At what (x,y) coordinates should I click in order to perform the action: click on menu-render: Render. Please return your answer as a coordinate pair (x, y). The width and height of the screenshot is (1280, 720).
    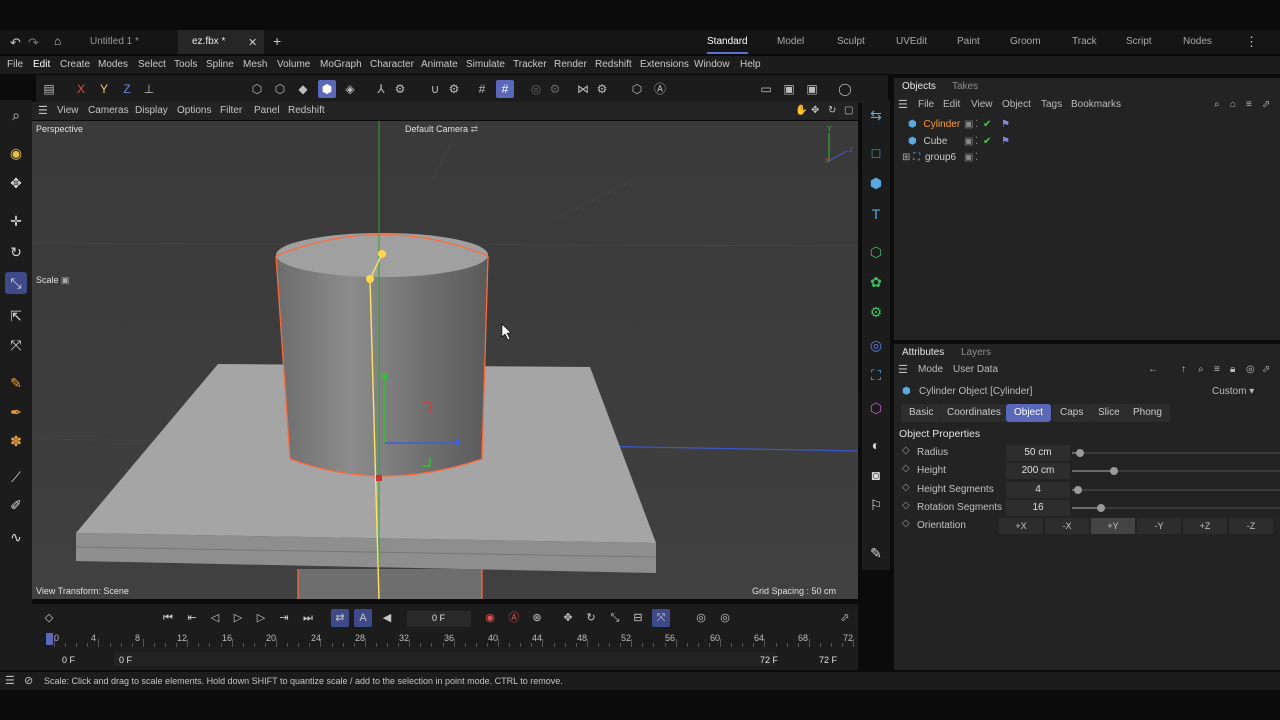
    Looking at the image, I should click on (570, 65).